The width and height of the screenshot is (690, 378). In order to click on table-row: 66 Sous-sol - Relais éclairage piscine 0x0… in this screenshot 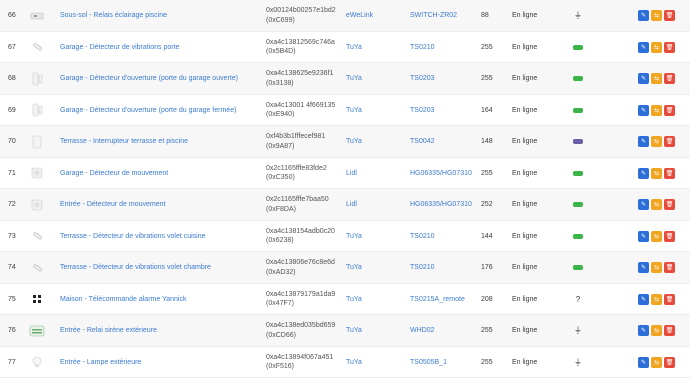, I will do `click(345, 16)`.